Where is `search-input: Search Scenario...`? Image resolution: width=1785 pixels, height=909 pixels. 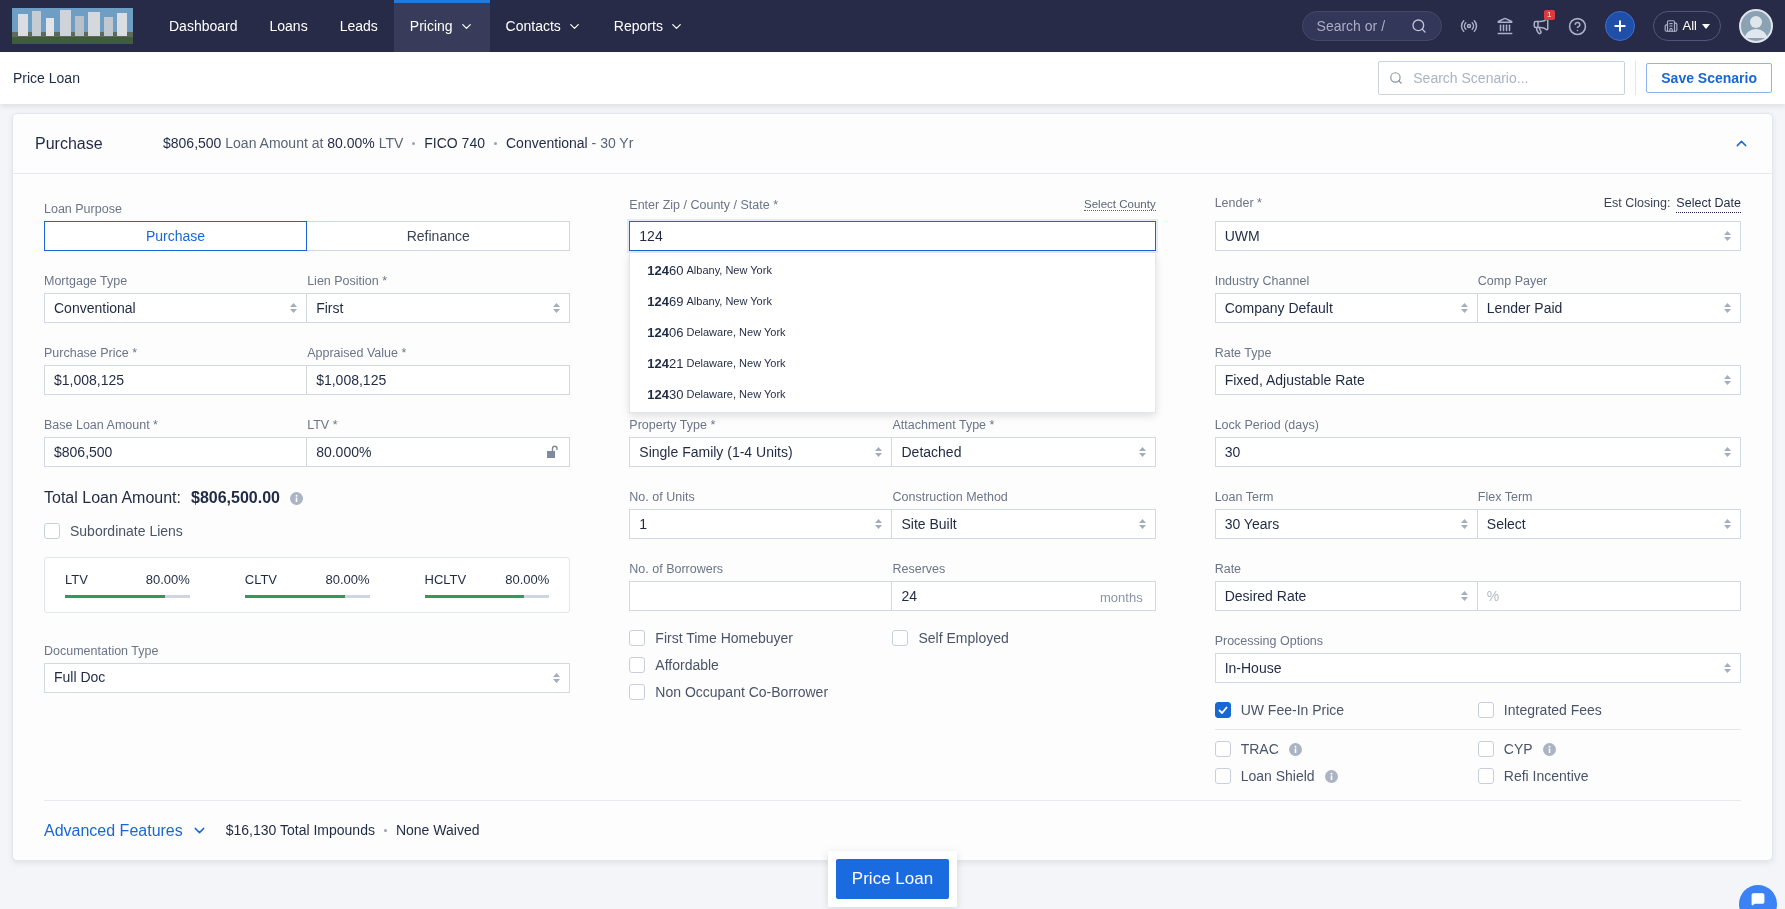
search-input: Search Scenario... is located at coordinates (1514, 78).